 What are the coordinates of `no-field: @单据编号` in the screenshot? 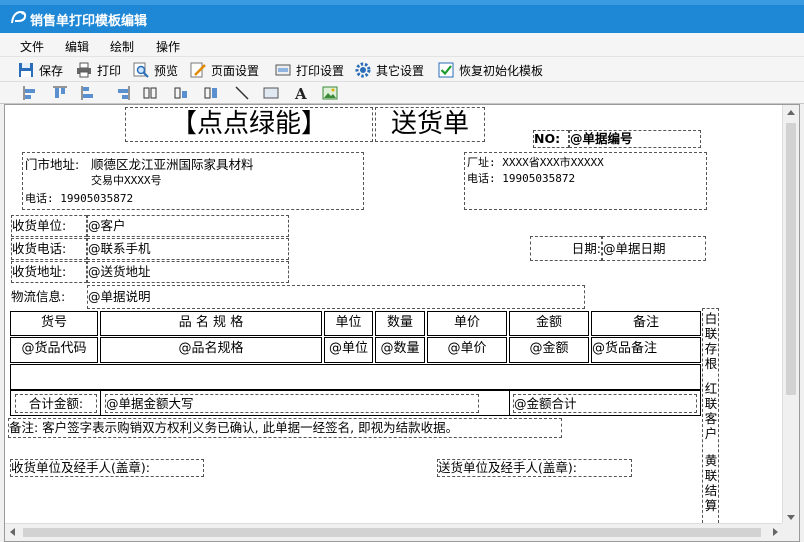 It's located at (635, 139).